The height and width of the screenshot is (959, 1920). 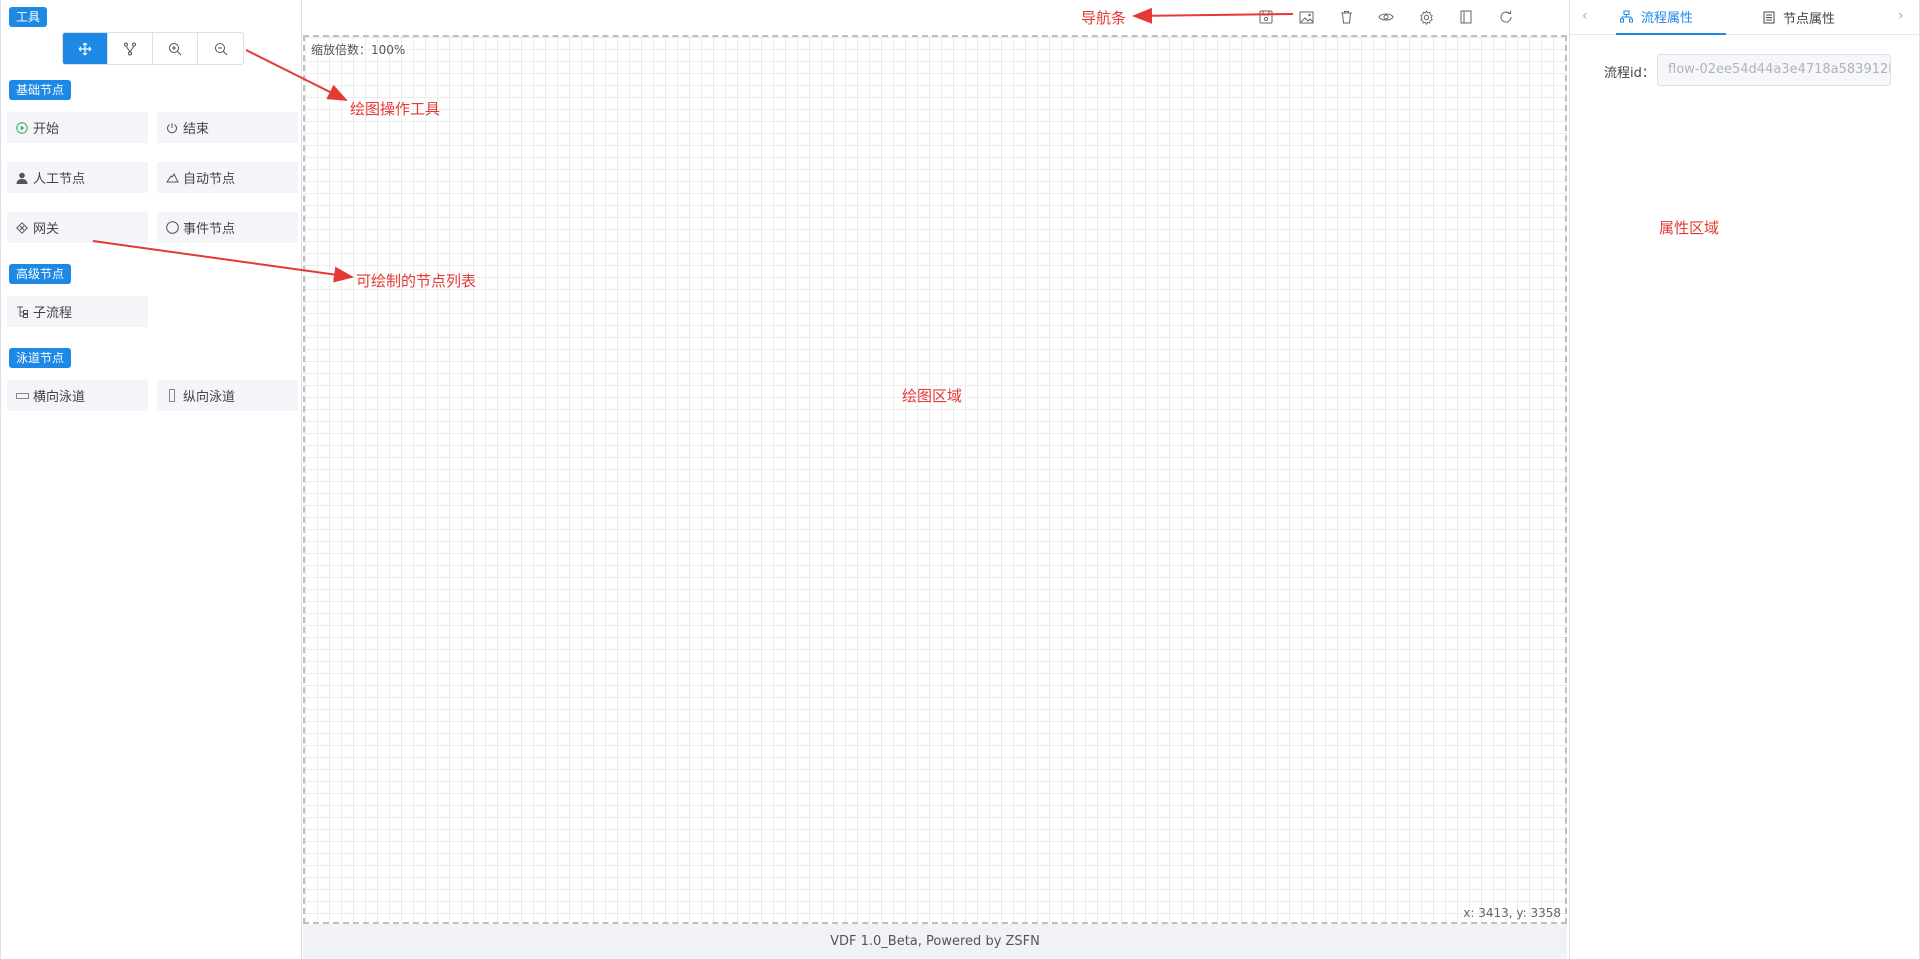 What do you see at coordinates (1585, 16) in the screenshot?
I see `tab-prev-arrow-icon: ‹` at bounding box center [1585, 16].